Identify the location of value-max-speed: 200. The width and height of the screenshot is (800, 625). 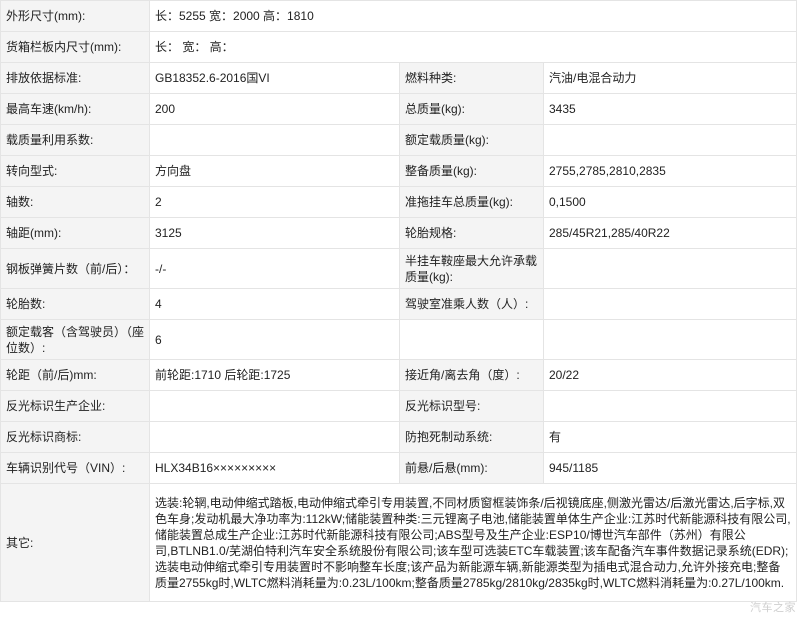
(274, 109).